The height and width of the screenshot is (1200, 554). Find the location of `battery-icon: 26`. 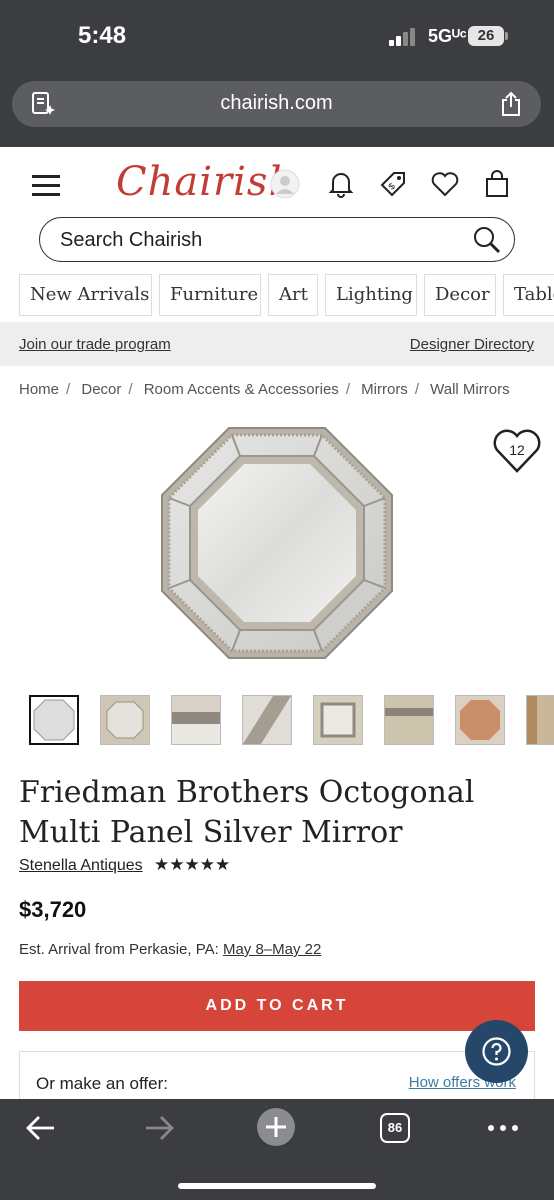

battery-icon: 26 is located at coordinates (486, 36).